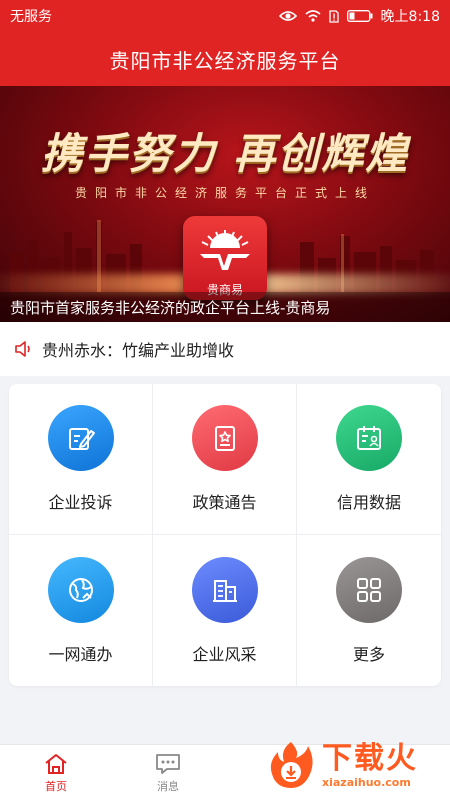 The width and height of the screenshot is (450, 800). I want to click on grid-more-icon, so click(369, 589).